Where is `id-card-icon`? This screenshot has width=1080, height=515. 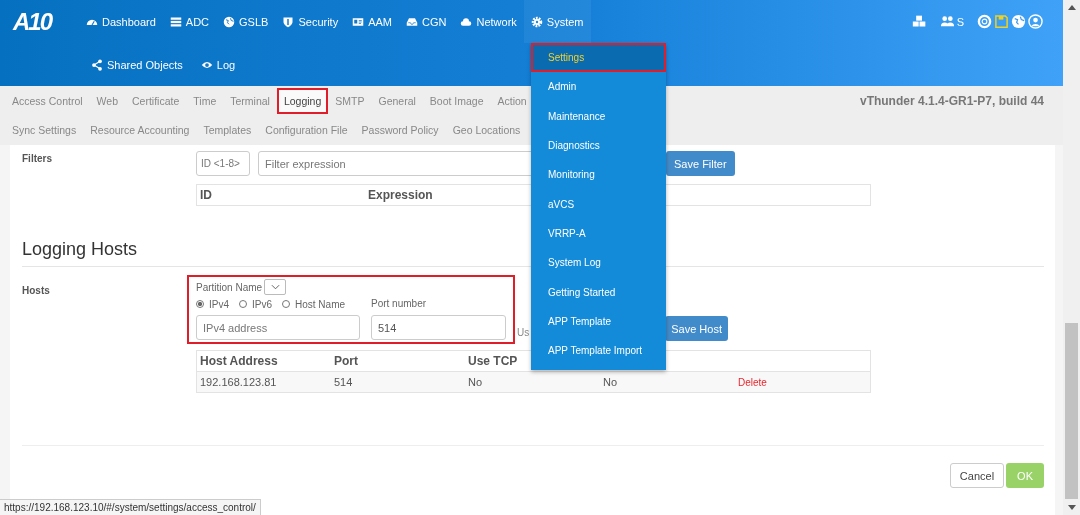
id-card-icon is located at coordinates (358, 21).